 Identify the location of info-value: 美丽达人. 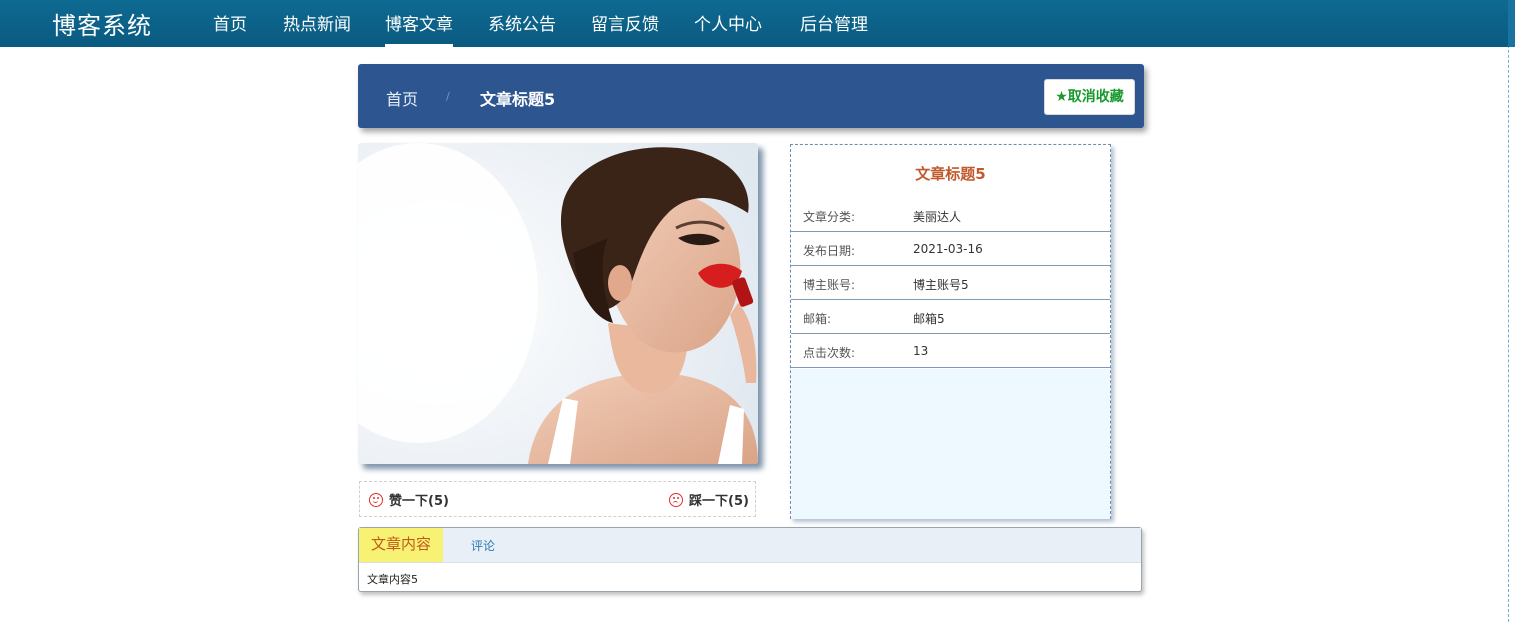
(937, 217).